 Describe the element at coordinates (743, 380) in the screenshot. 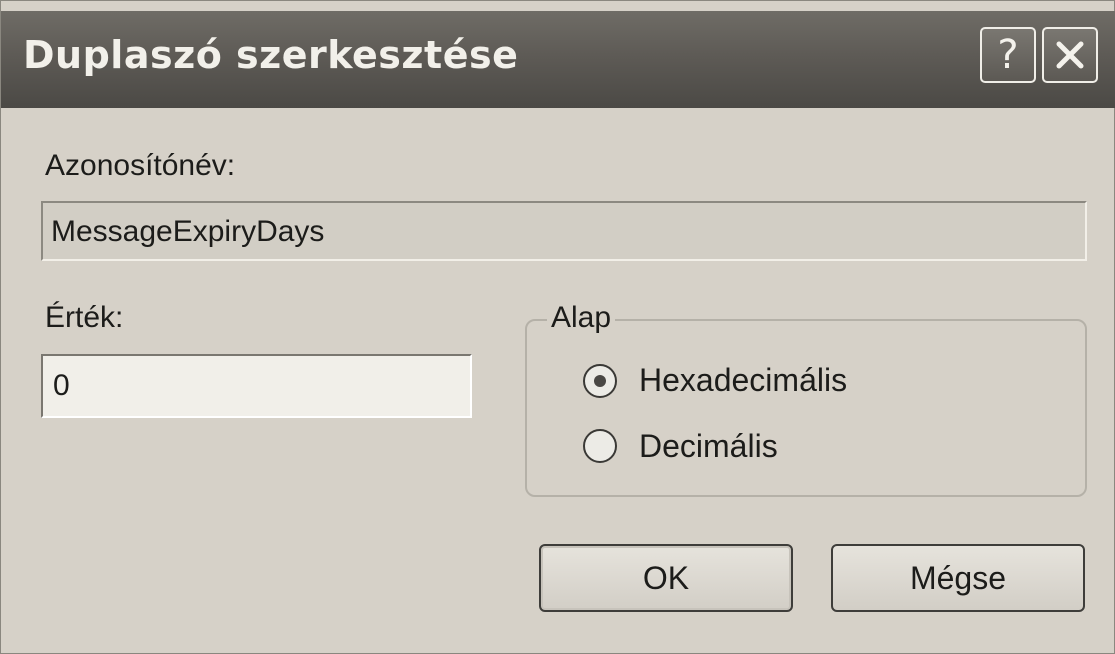

I see `hexadecimal-label: Hexadecimális` at that location.